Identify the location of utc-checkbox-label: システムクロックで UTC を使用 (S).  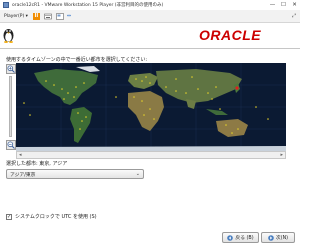
(56, 217).